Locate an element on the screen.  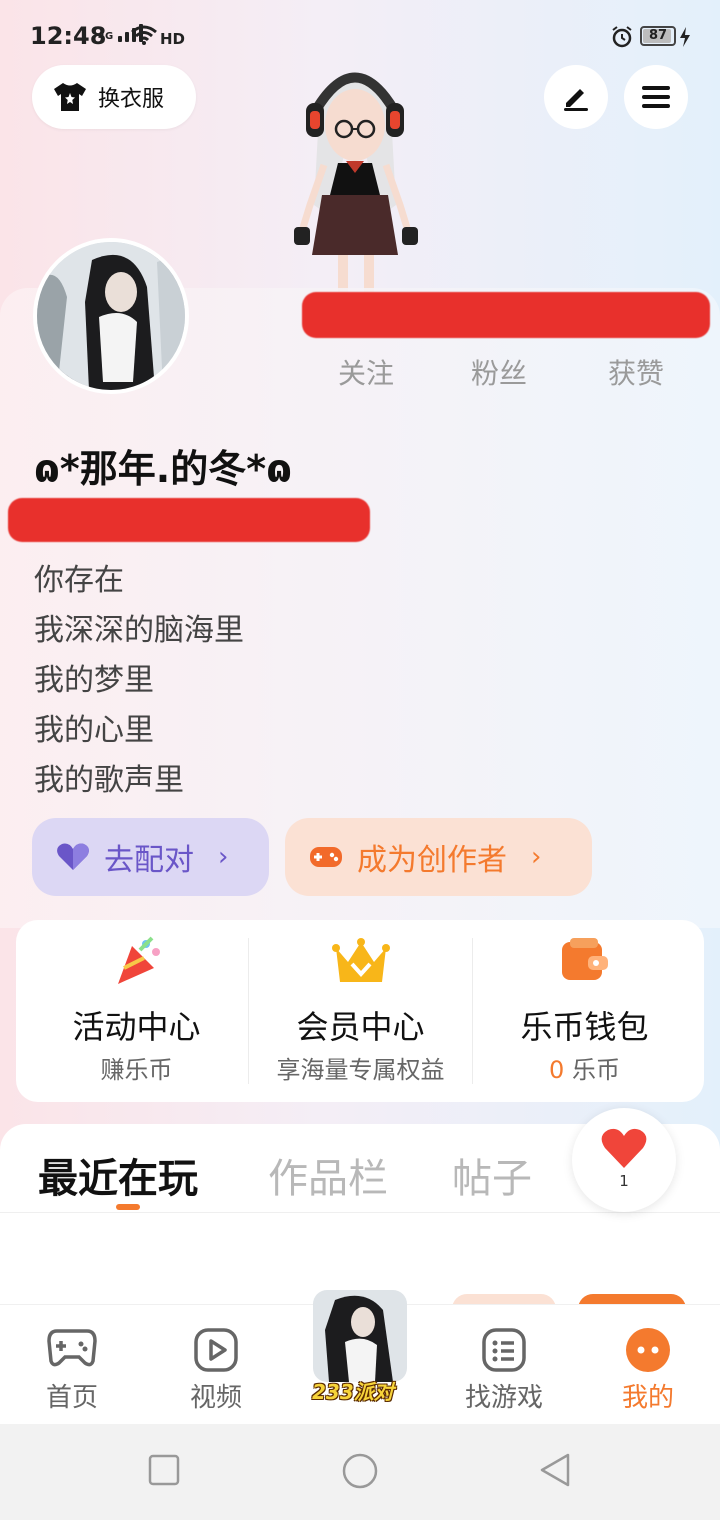
feature-card: 活动中心 赚乐币 会员中心 享海量专属权益 乐币钱包 0 乐币 is located at coordinates (360, 1011).